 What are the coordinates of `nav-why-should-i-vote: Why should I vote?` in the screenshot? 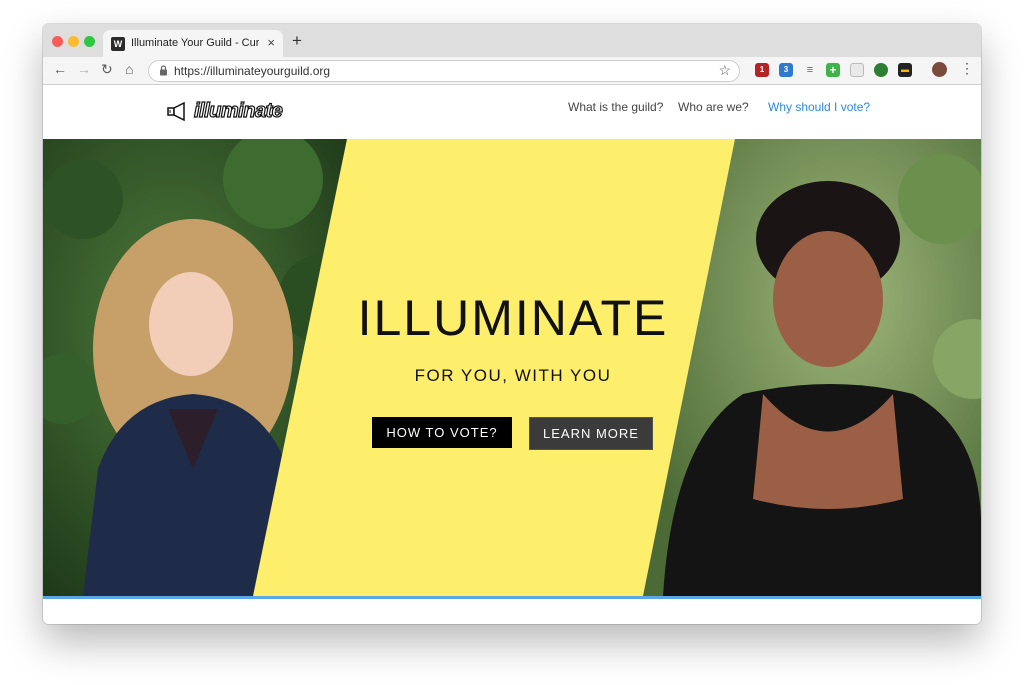 It's located at (819, 107).